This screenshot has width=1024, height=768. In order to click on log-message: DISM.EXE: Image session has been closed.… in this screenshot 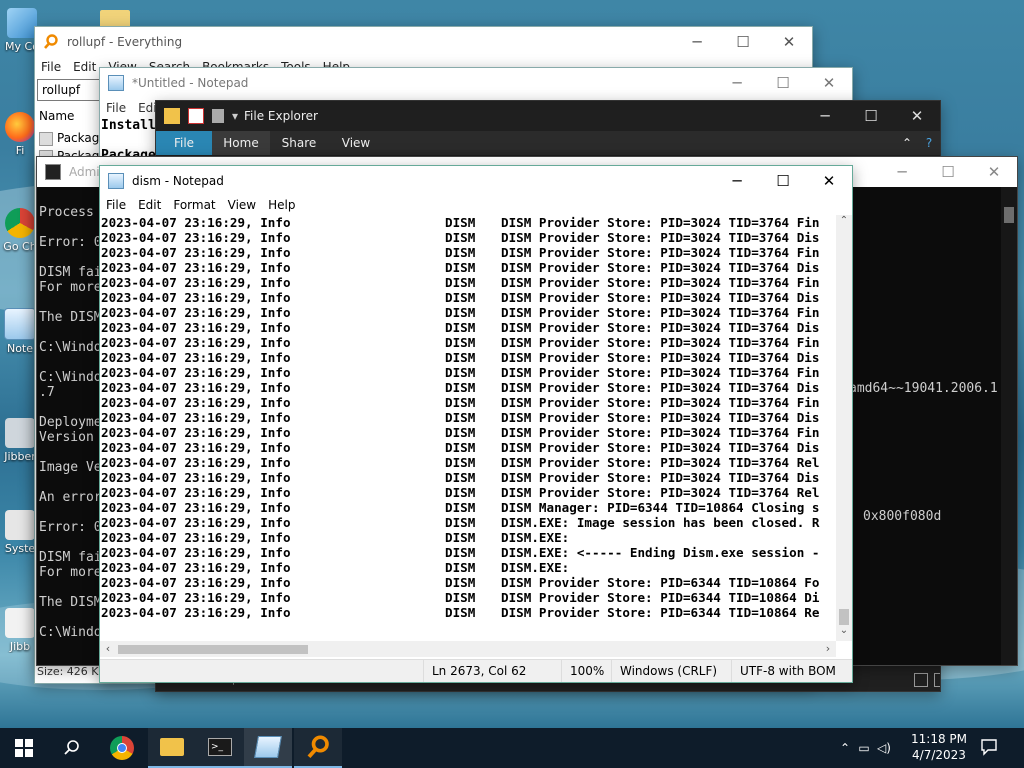, I will do `click(660, 522)`.